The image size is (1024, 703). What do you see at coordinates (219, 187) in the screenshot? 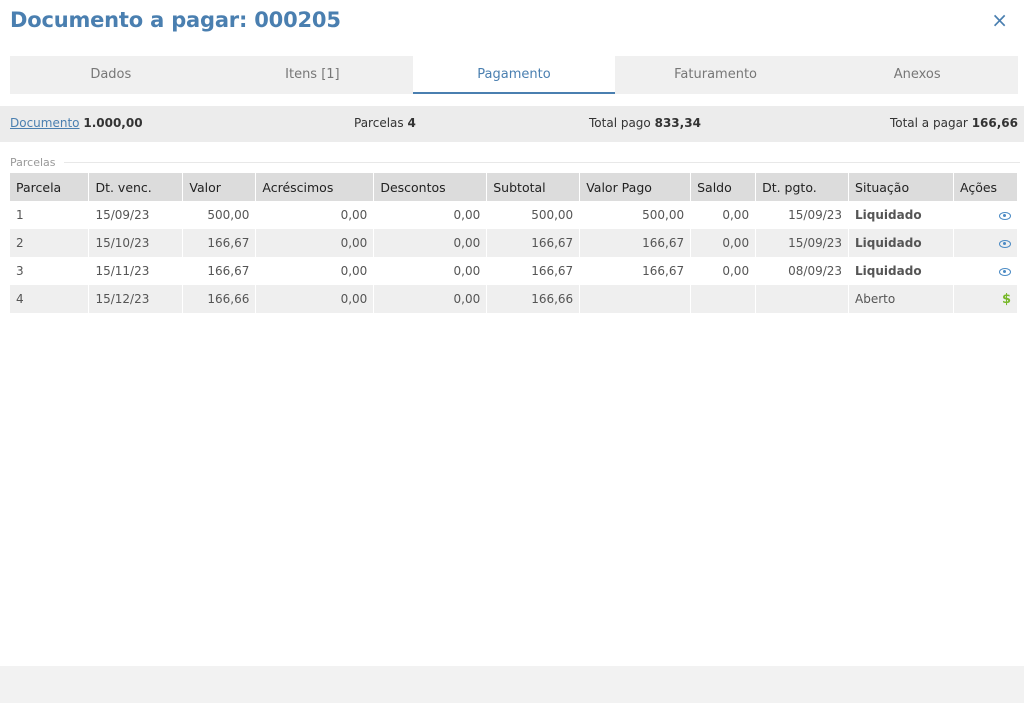
I see `col-valor: Valor` at bounding box center [219, 187].